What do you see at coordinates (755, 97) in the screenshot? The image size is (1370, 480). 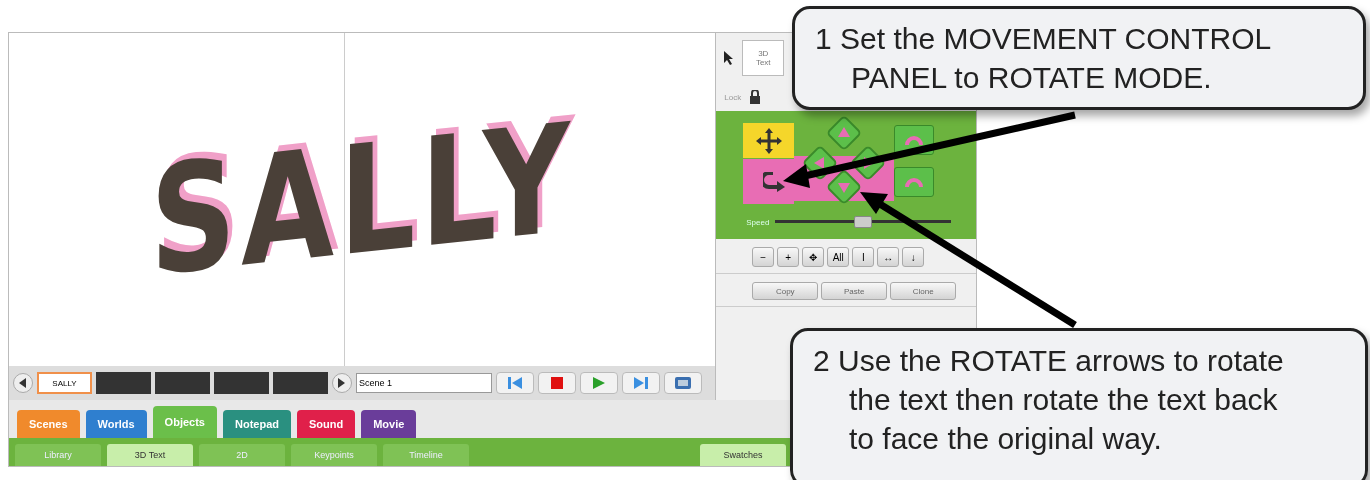 I see `lock-icon` at bounding box center [755, 97].